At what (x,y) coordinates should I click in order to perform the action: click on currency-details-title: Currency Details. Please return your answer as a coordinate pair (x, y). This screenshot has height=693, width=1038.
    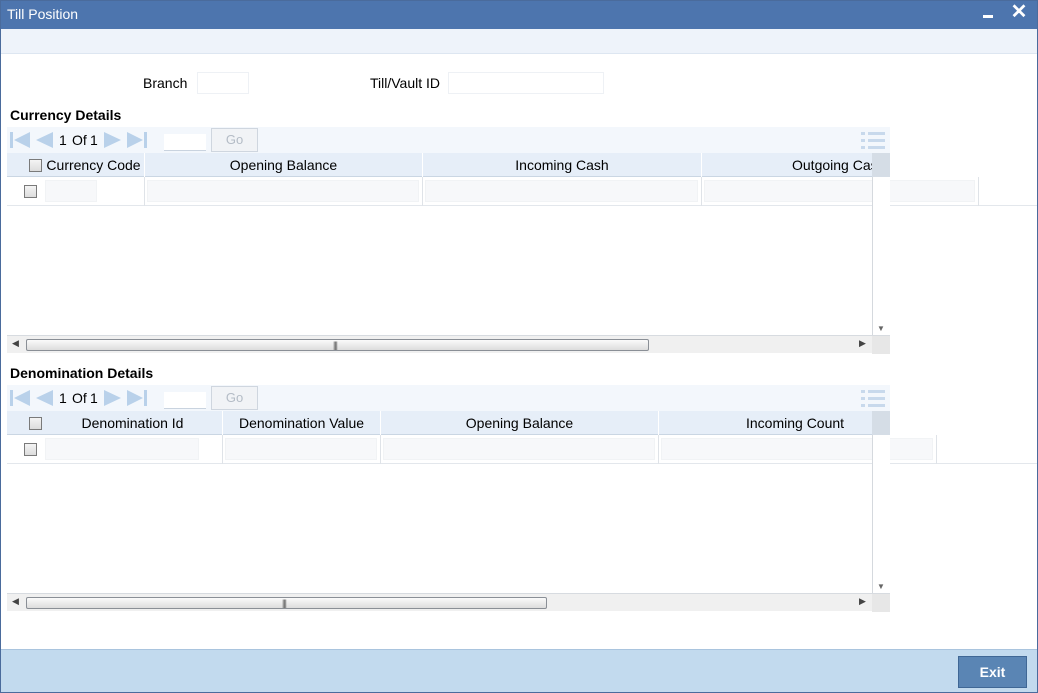
    Looking at the image, I should click on (66, 115).